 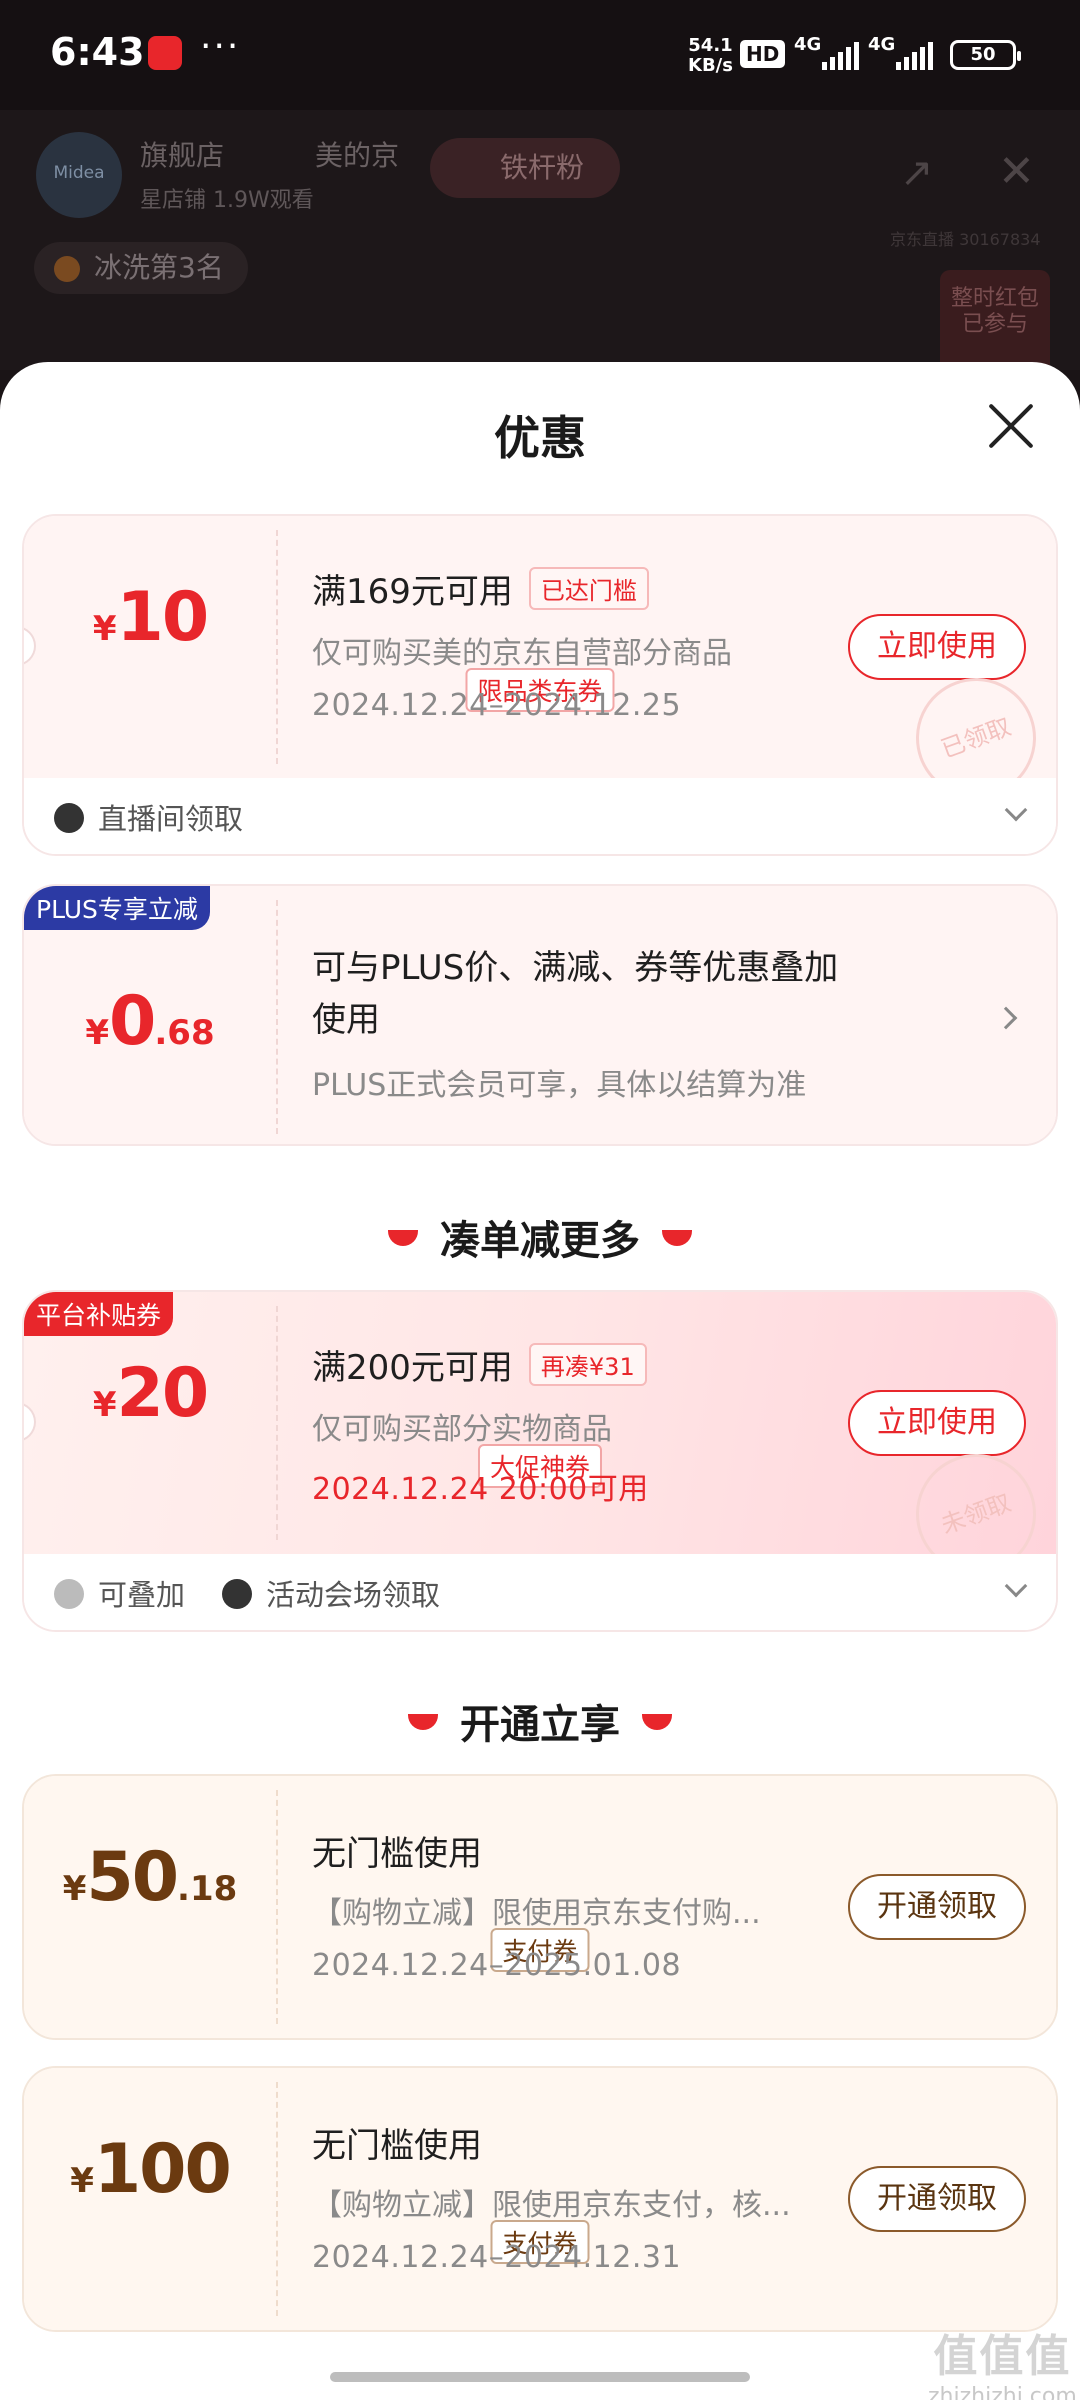 What do you see at coordinates (171, 819) in the screenshot?
I see `source-text: 直播间领取` at bounding box center [171, 819].